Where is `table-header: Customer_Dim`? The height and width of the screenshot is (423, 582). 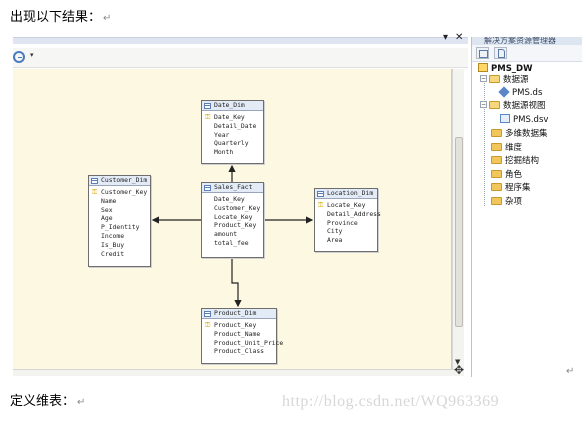
table-header: Customer_Dim is located at coordinates (119, 181).